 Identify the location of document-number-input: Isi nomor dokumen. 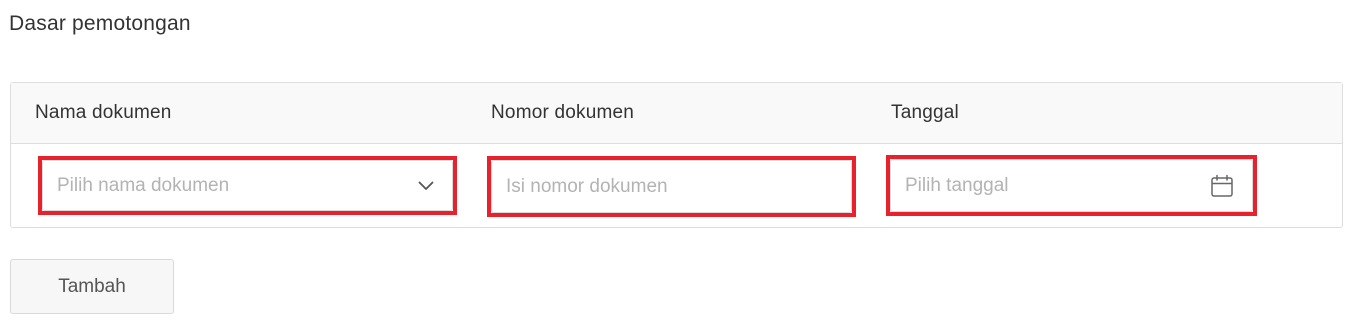
(671, 186).